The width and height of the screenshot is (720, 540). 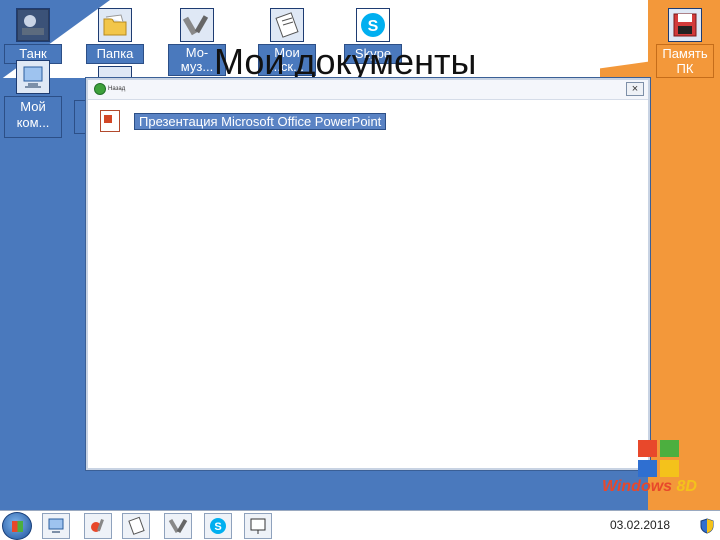 I want to click on file-label: Презентация Microsoft Office PowerPoint, so click(x=260, y=121).